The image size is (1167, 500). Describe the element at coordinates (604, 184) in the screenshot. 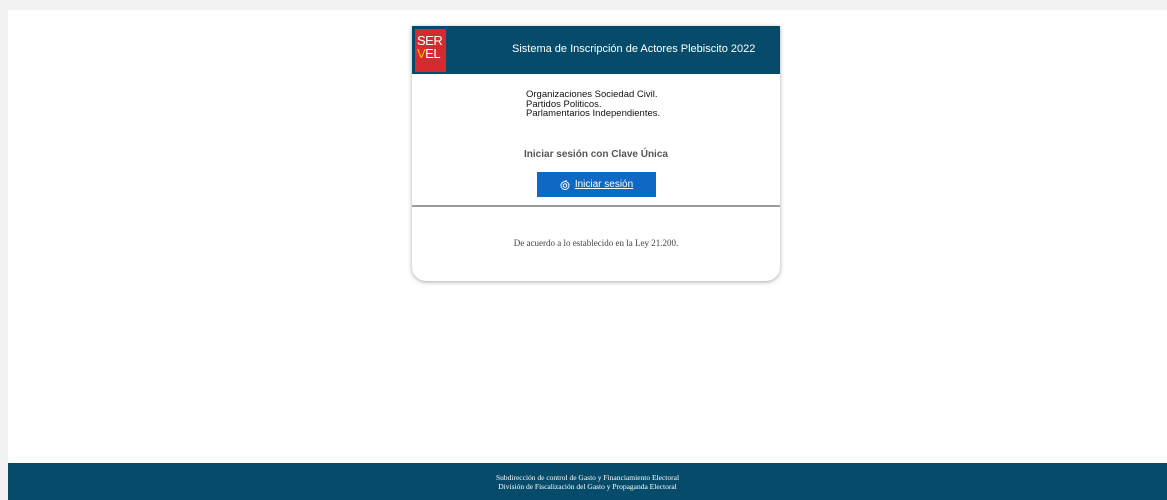

I see `login-button-label: Iniciar sesión` at that location.